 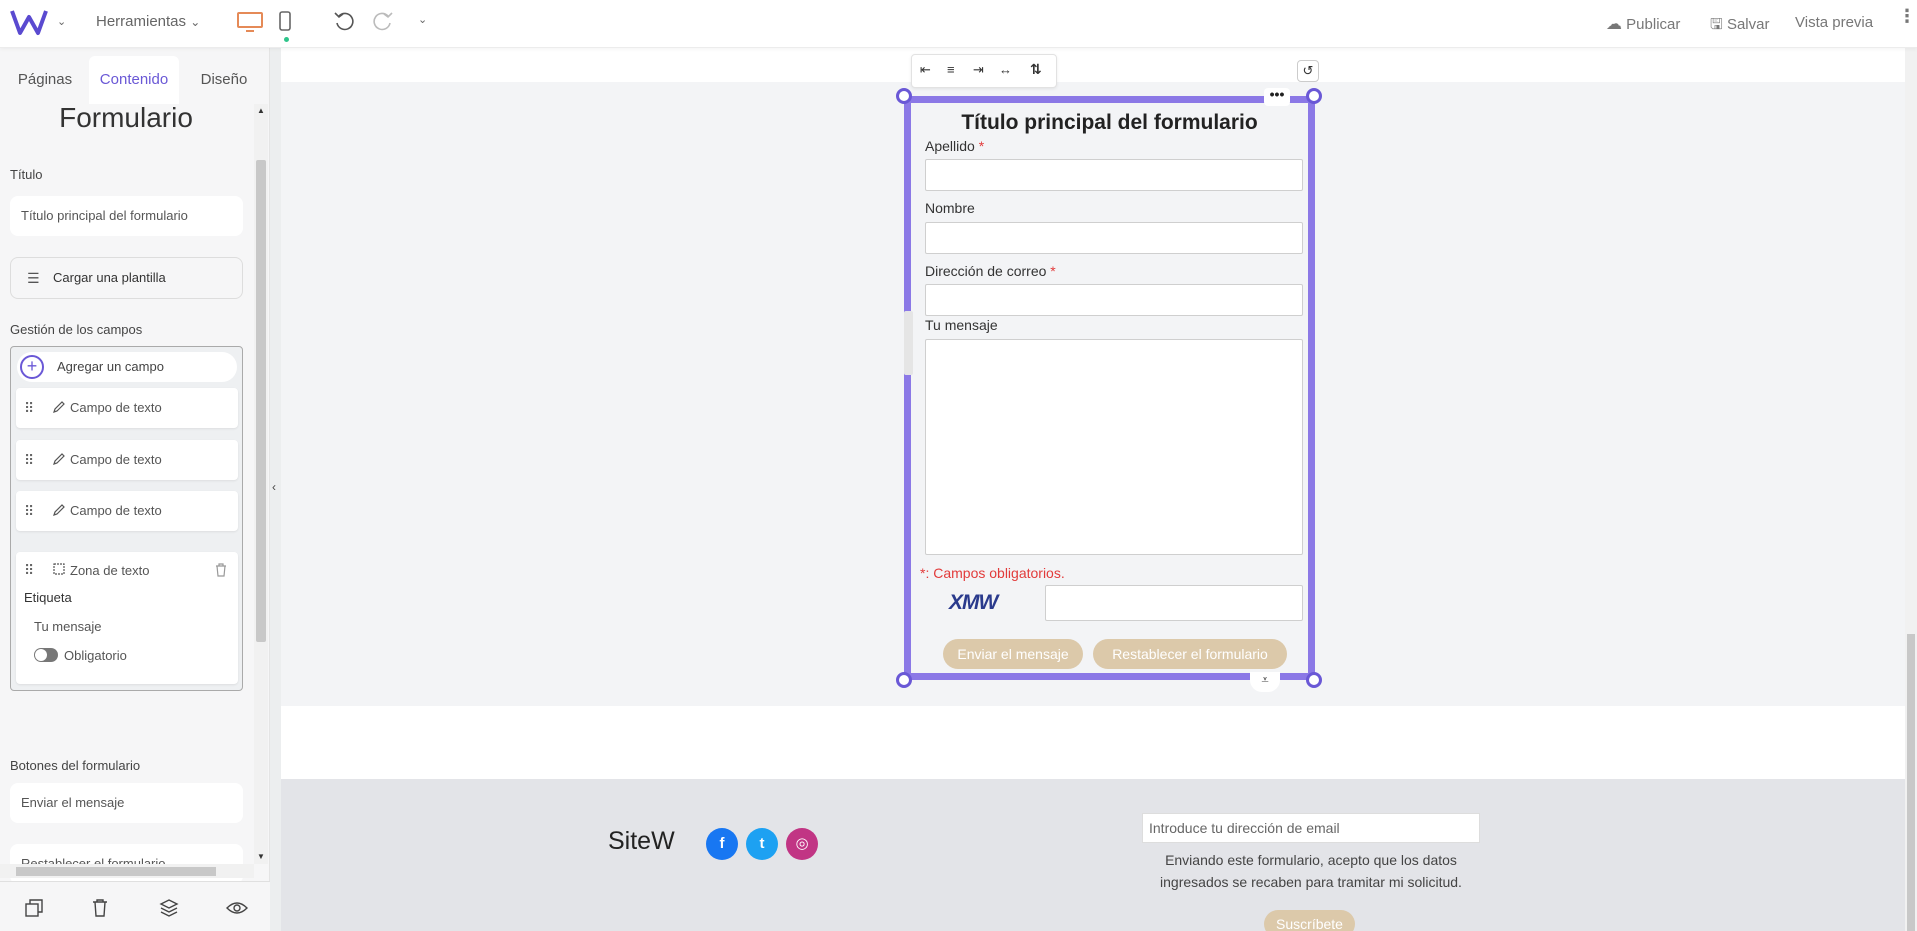 I want to click on etiqueta-input: Tu mensaje, so click(x=67, y=626).